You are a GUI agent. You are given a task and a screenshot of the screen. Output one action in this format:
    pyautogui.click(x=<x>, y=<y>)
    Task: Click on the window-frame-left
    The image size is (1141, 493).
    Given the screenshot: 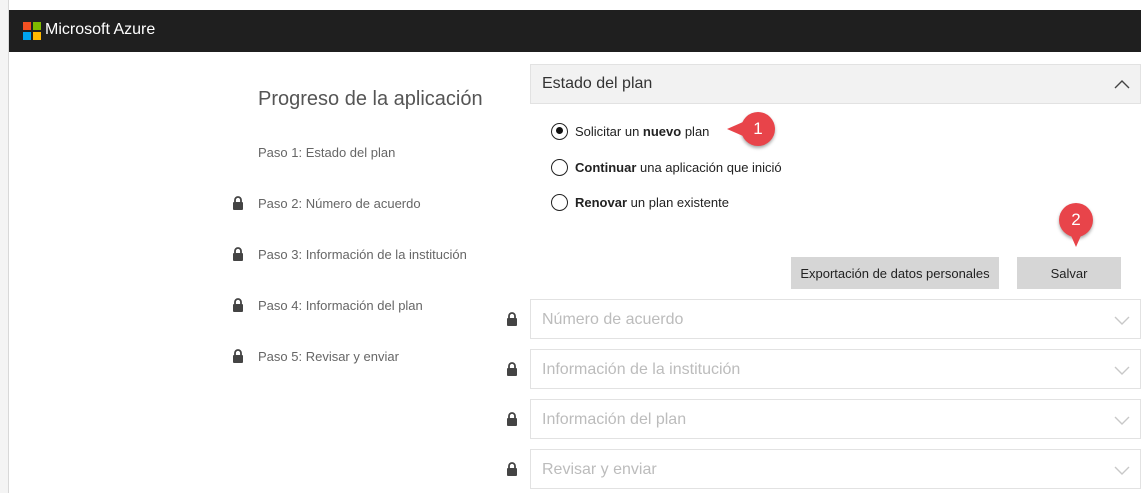 What is the action you would take?
    pyautogui.click(x=4, y=246)
    